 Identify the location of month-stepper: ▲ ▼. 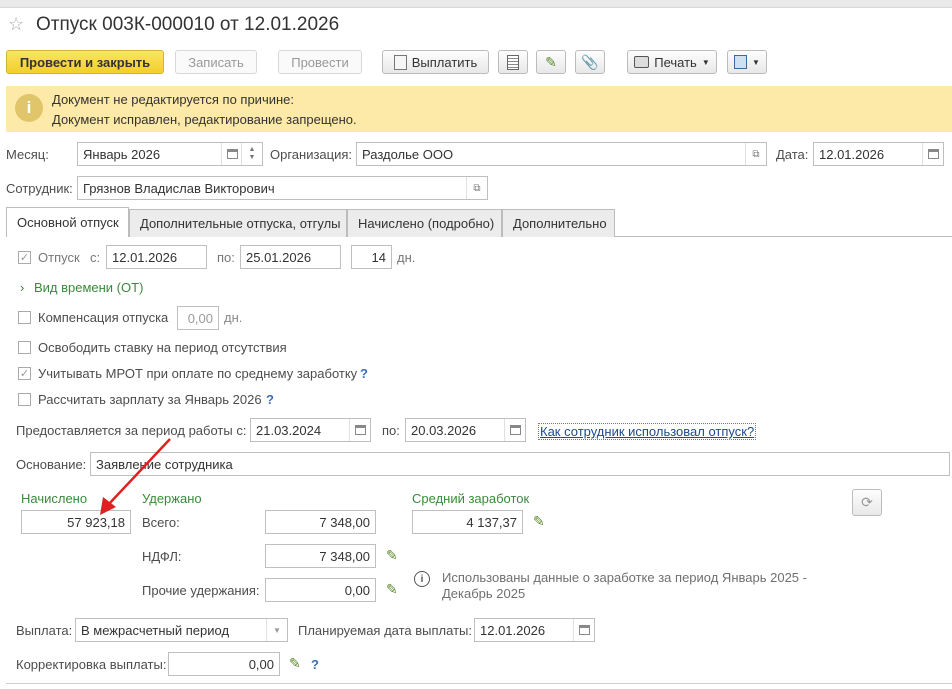
(251, 154).